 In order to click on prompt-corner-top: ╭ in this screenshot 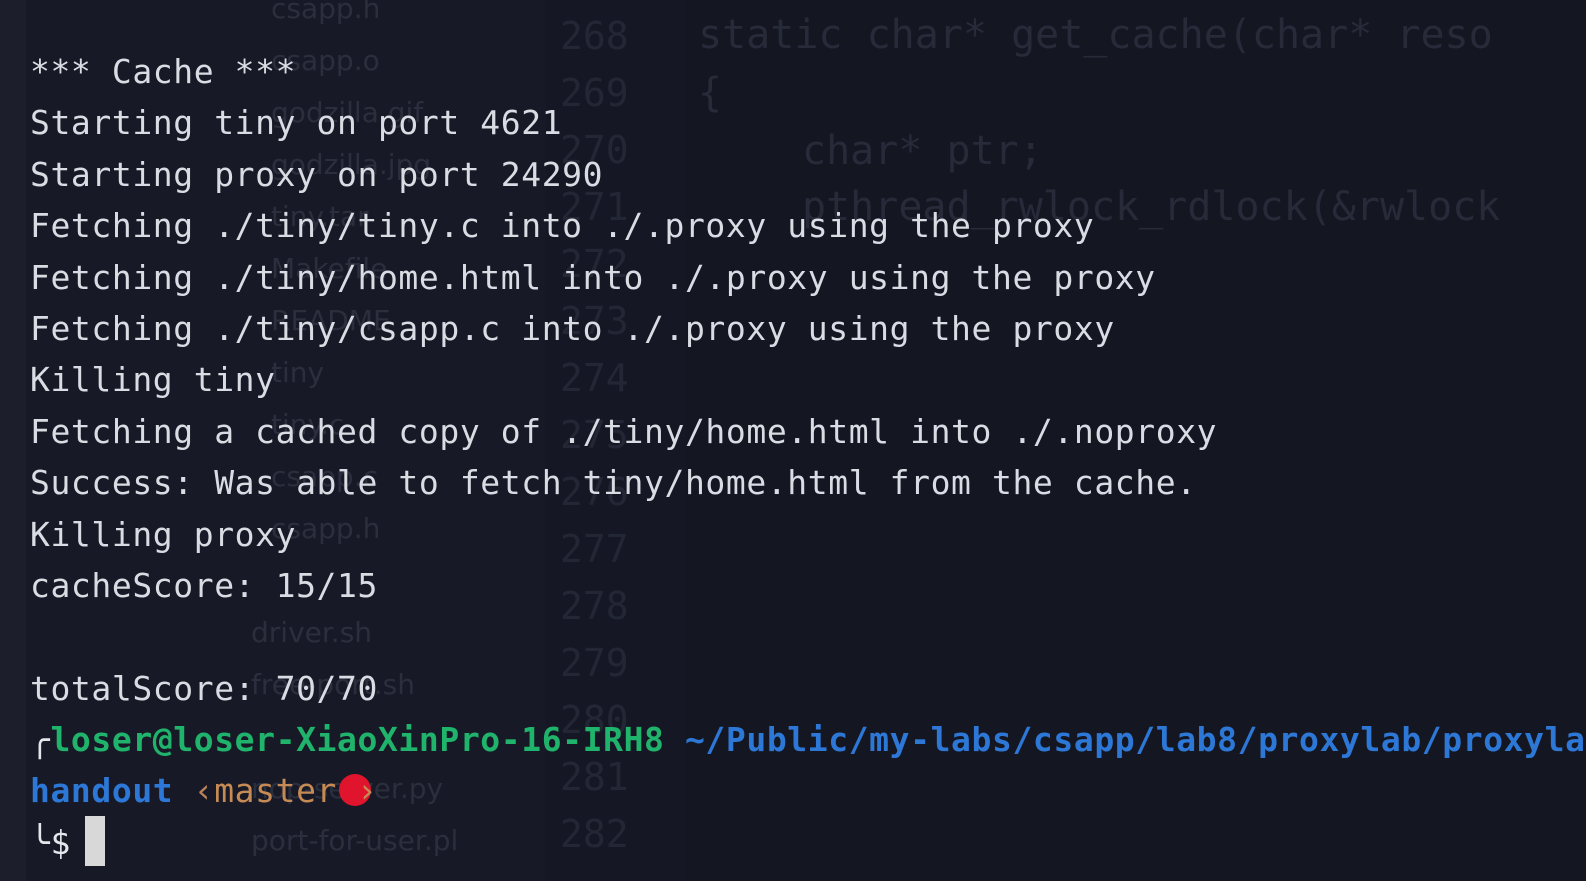, I will do `click(40, 740)`.